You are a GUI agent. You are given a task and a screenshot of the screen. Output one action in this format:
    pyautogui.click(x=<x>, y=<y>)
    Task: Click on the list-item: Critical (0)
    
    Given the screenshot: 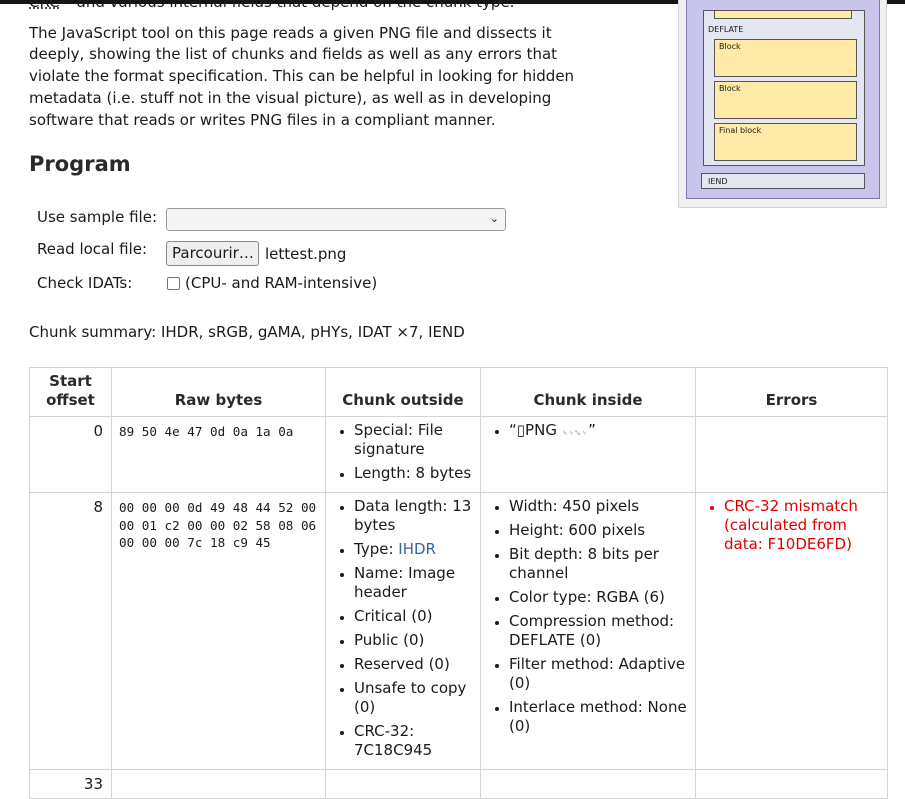 What is the action you would take?
    pyautogui.click(x=415, y=616)
    